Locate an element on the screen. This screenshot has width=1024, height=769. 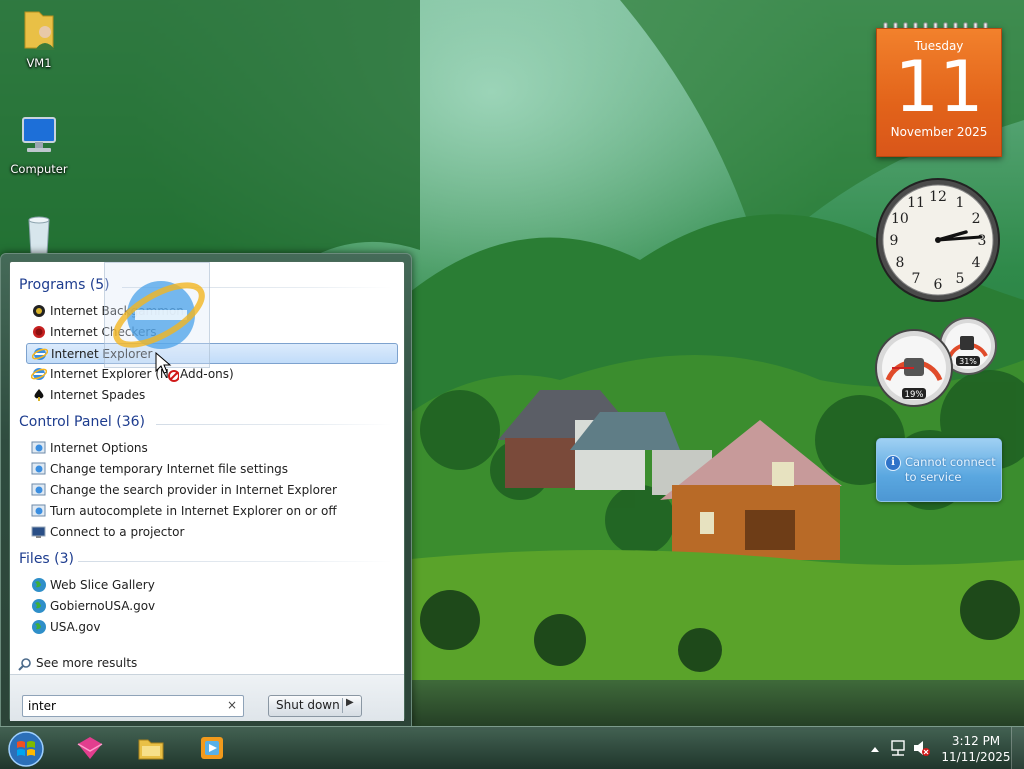
result-internet-explorer: Internet Explorer is located at coordinates (212, 353).